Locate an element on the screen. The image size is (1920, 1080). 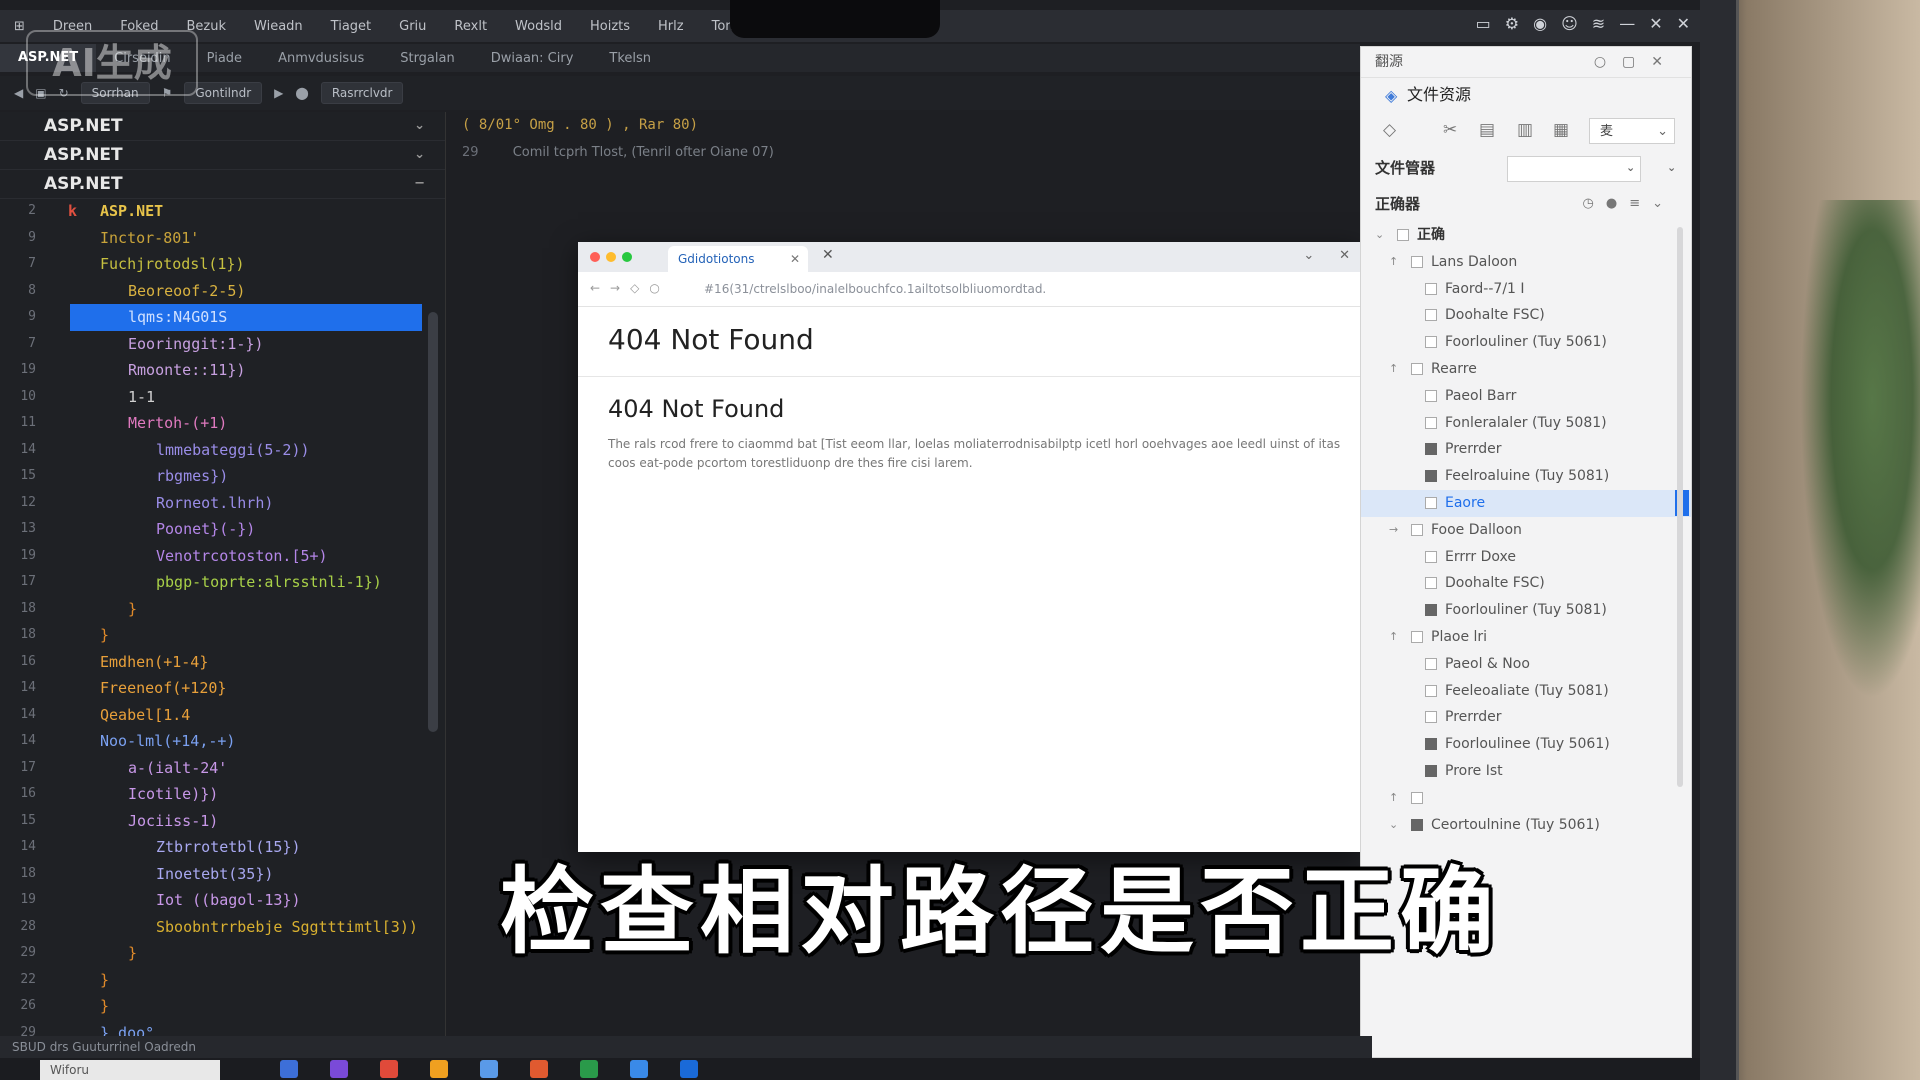
debug-icon: ⬤ is located at coordinates (301, 93).